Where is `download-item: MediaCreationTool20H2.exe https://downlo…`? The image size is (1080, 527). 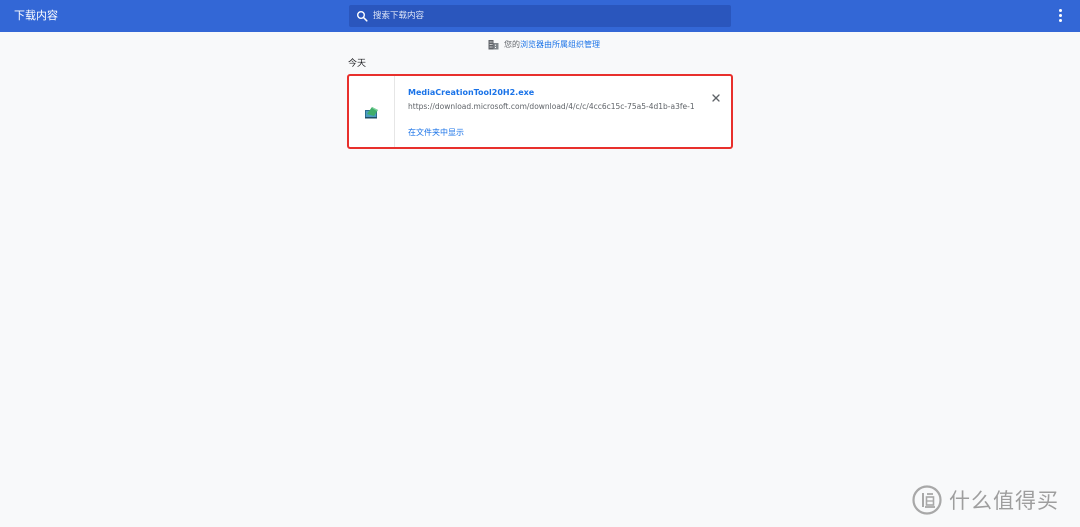 download-item: MediaCreationTool20H2.exe https://downlo… is located at coordinates (540, 111).